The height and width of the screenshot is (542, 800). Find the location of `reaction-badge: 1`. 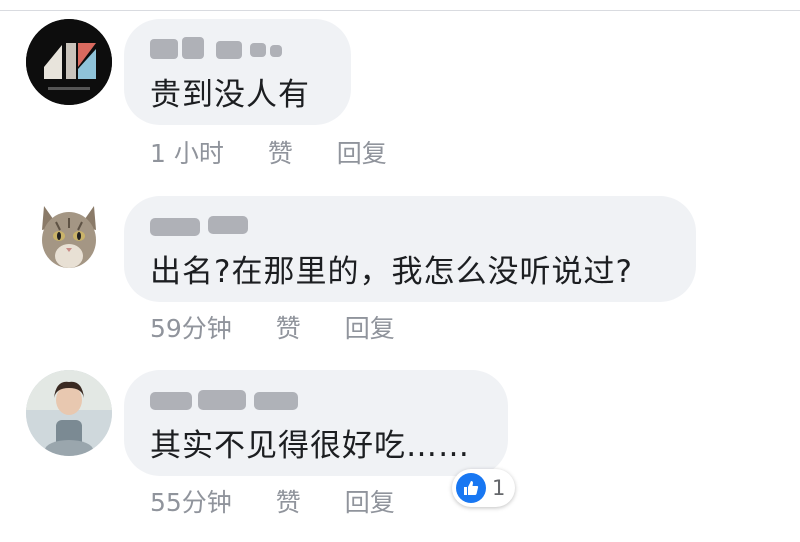

reaction-badge: 1 is located at coordinates (484, 488).